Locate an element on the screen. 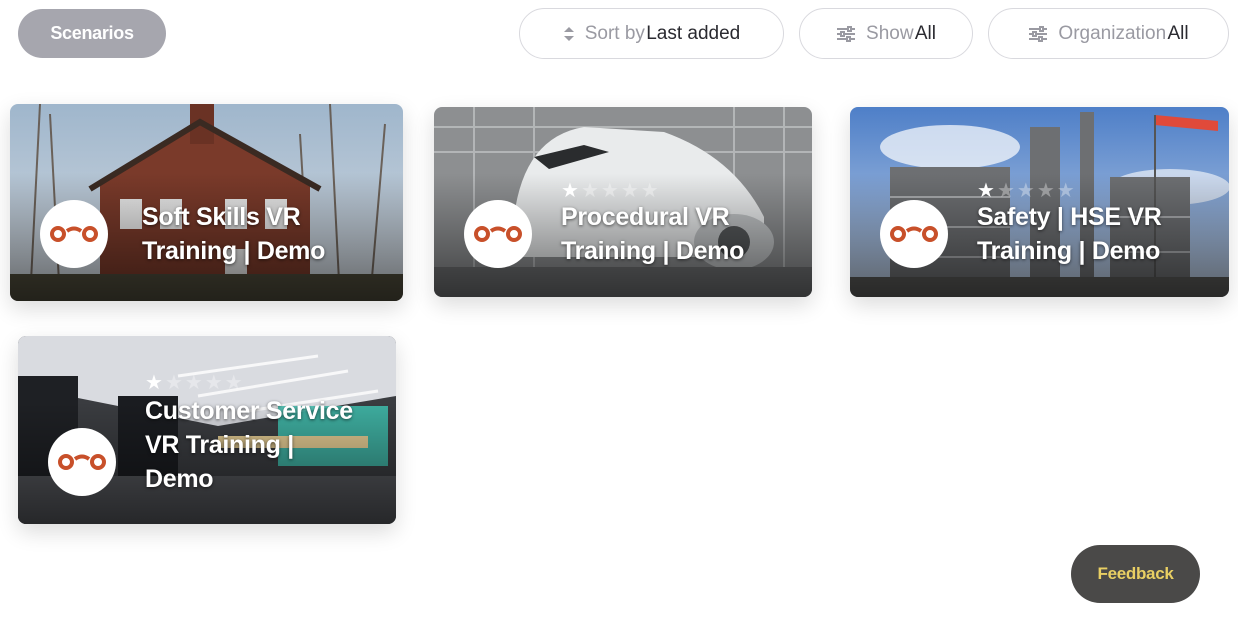 This screenshot has height=620, width=1238. card-title: Procedural VR Training | Demo is located at coordinates (653, 234).